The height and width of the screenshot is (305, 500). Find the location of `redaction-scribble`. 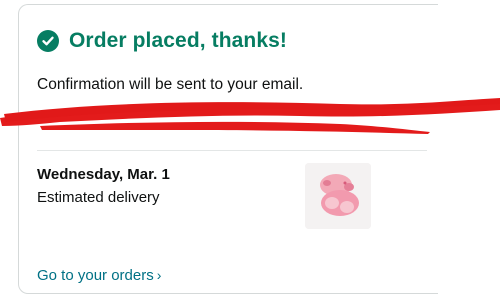

redaction-scribble is located at coordinates (250, 116).